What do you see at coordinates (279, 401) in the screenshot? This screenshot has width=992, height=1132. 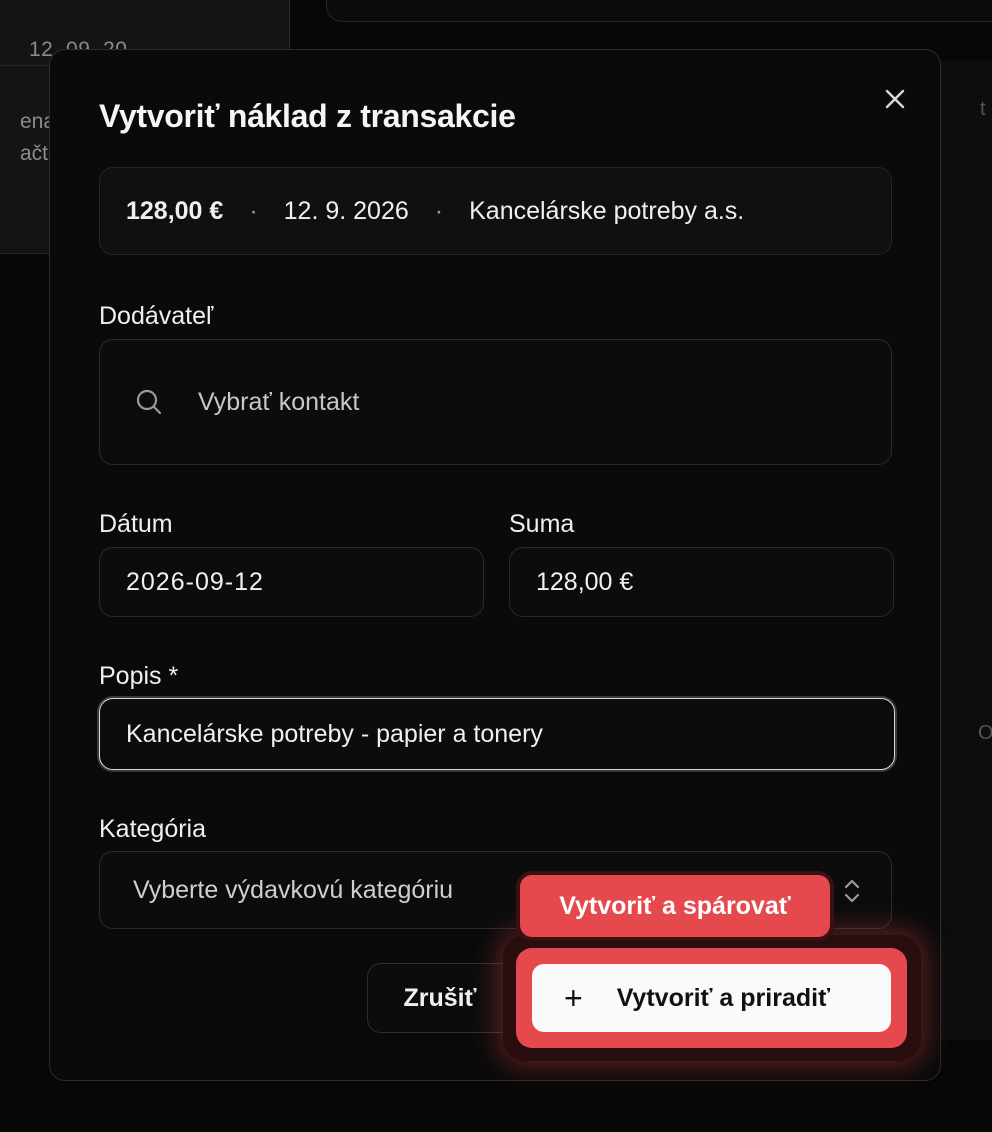 I see `supplier-placeholder: Vybrať kontakt` at bounding box center [279, 401].